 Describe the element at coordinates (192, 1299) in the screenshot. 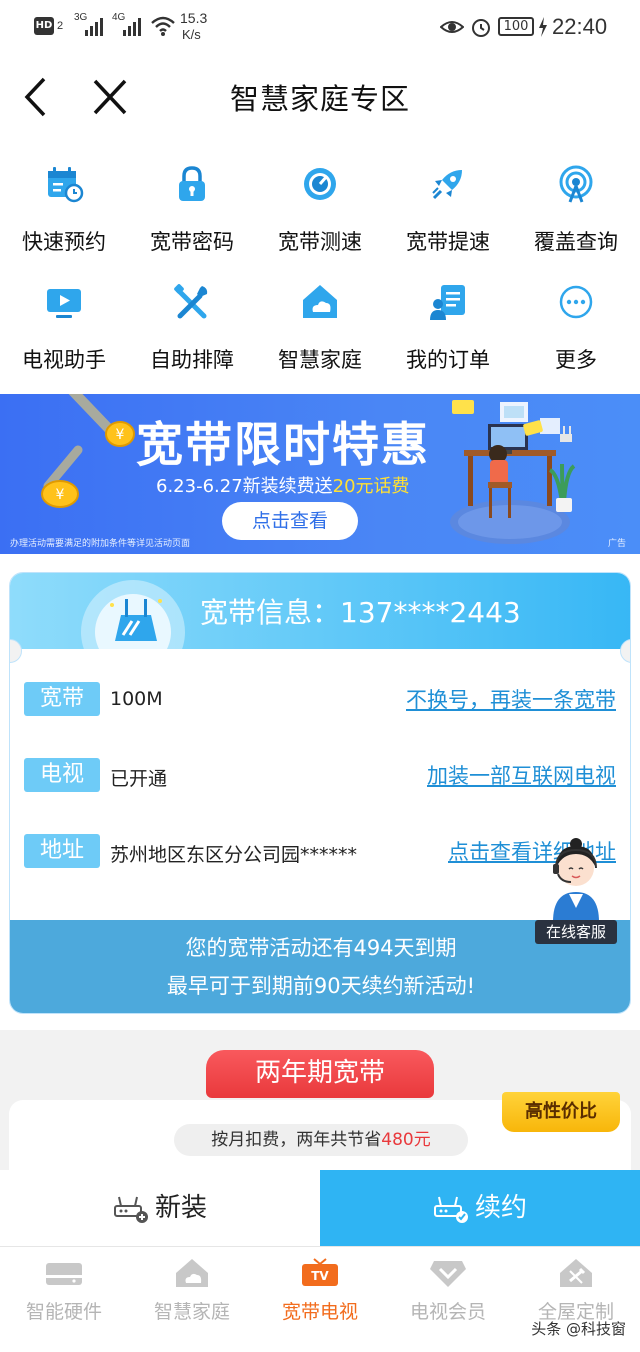

I see `tab-smart-home: 智慧家庭` at that location.